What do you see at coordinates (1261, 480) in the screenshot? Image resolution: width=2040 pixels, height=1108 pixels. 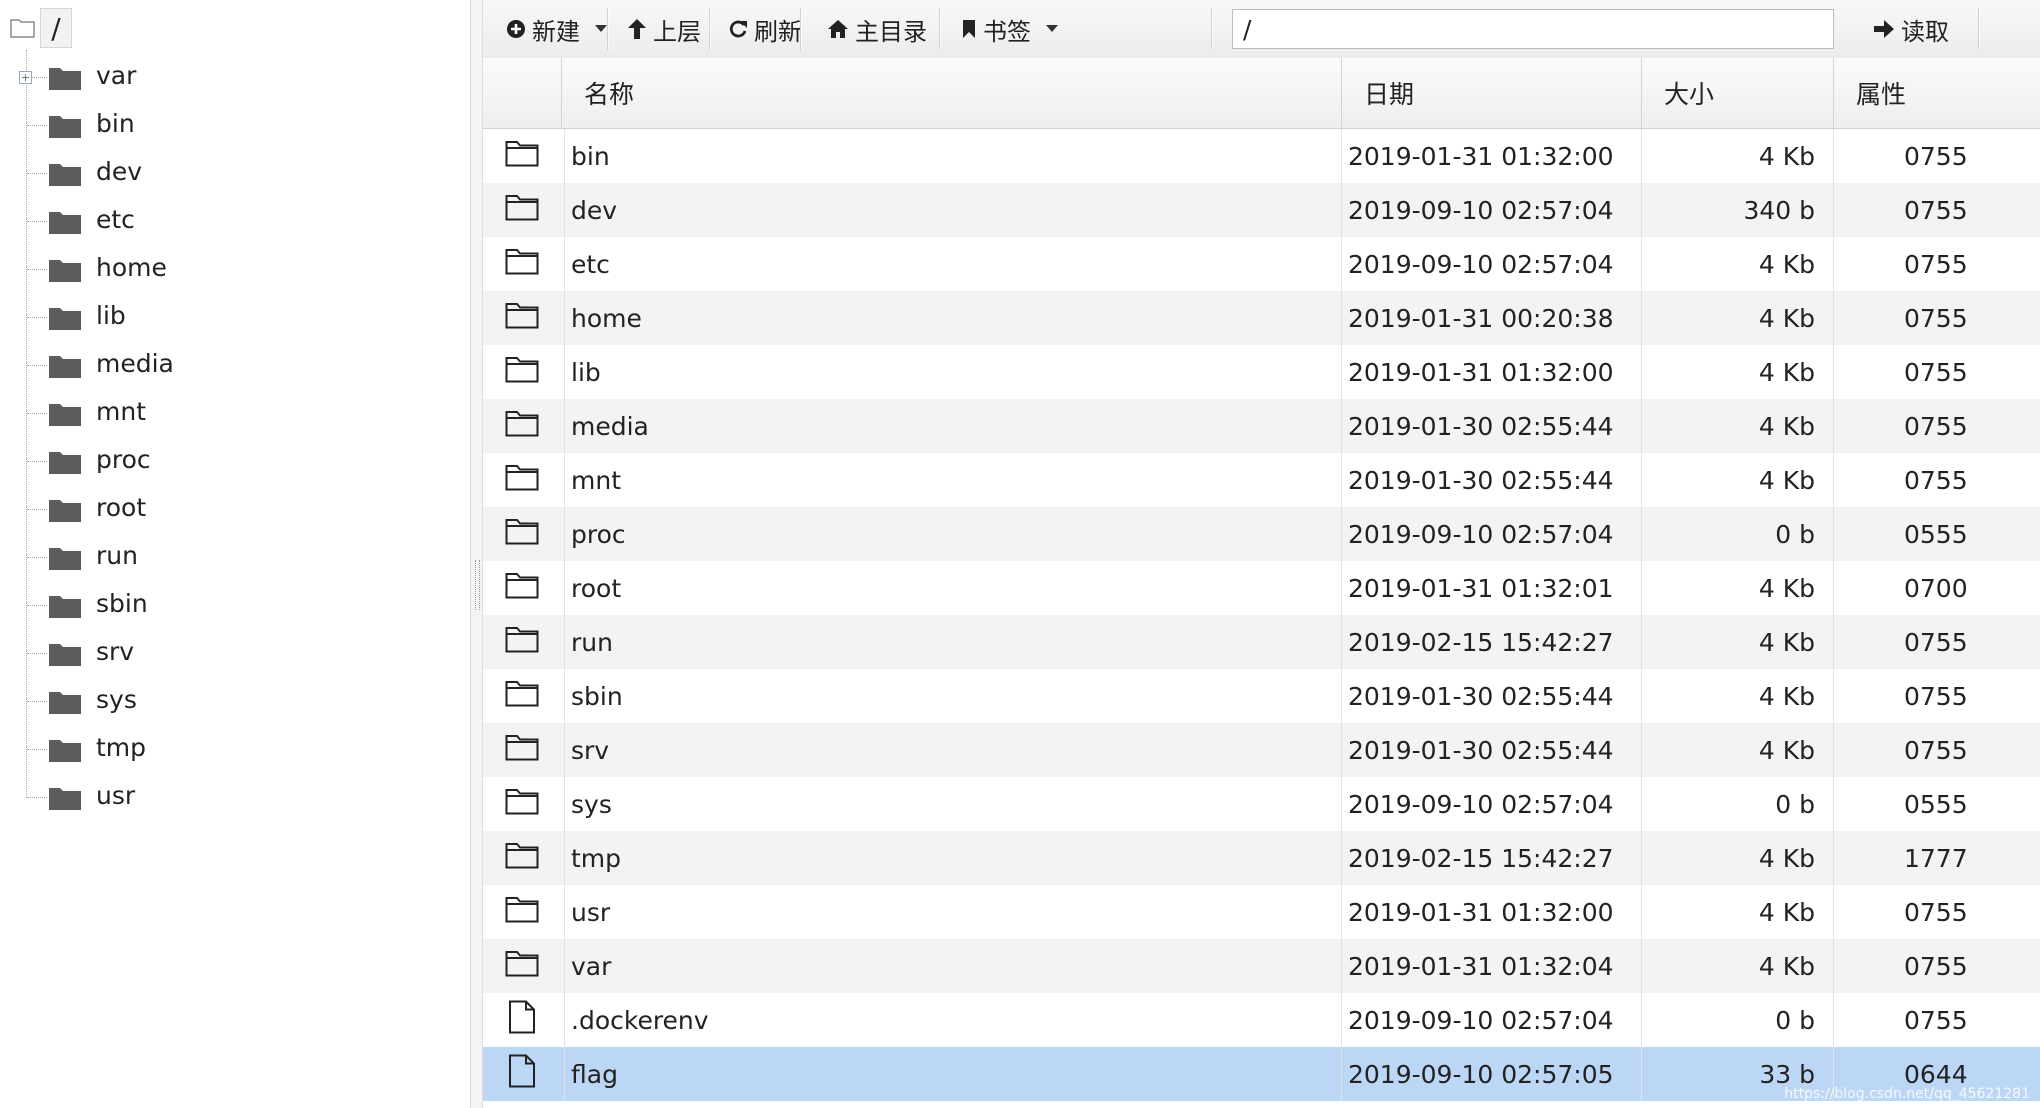 I see `table-row: mnt 2019-01-30 02:55:44 4 Kb 0755` at bounding box center [1261, 480].